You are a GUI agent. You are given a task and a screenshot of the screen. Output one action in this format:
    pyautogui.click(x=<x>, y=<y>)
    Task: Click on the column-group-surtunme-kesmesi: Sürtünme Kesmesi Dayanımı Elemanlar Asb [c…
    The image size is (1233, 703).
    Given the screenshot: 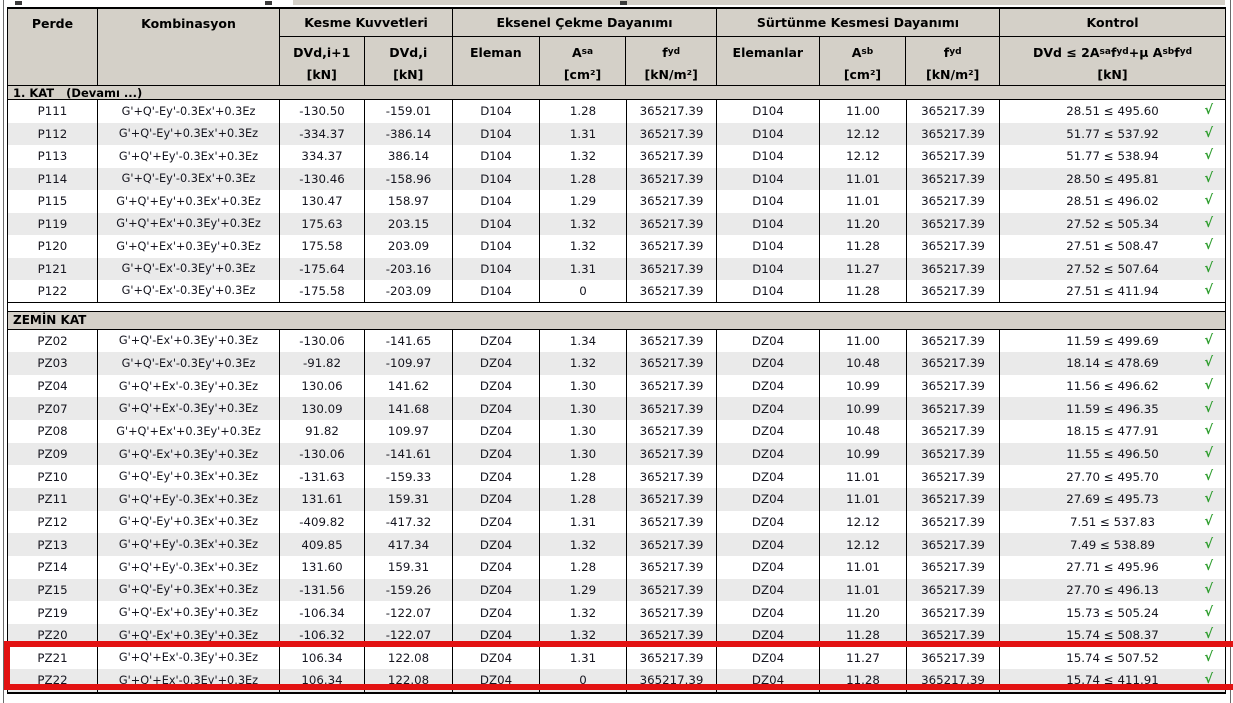 What is the action you would take?
    pyautogui.click(x=858, y=47)
    